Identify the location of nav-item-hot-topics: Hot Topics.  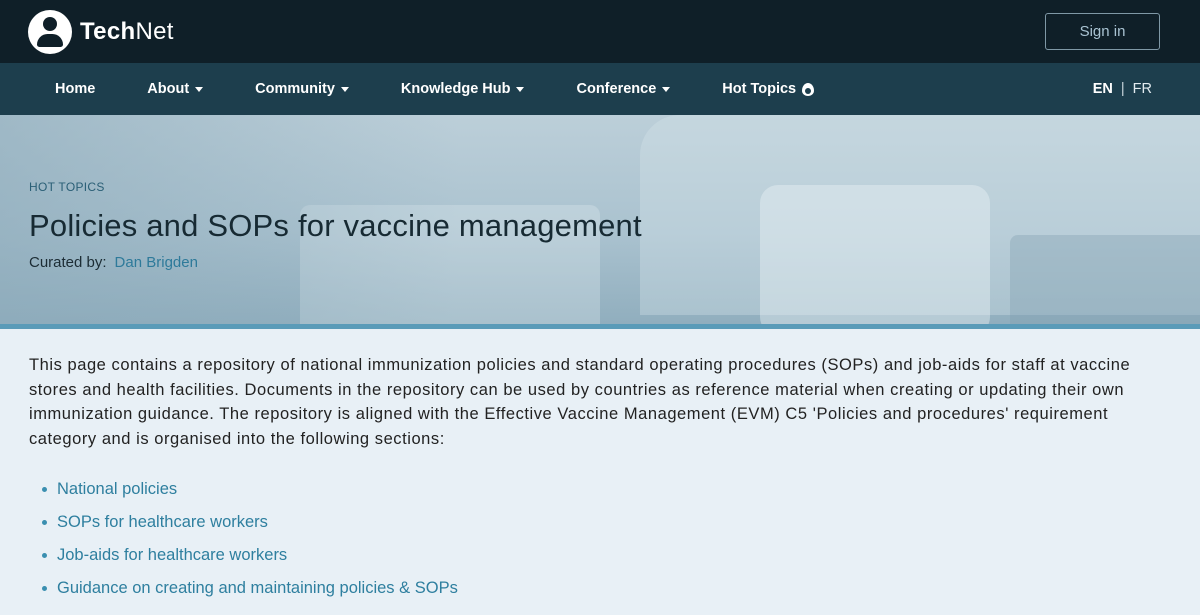
(768, 89).